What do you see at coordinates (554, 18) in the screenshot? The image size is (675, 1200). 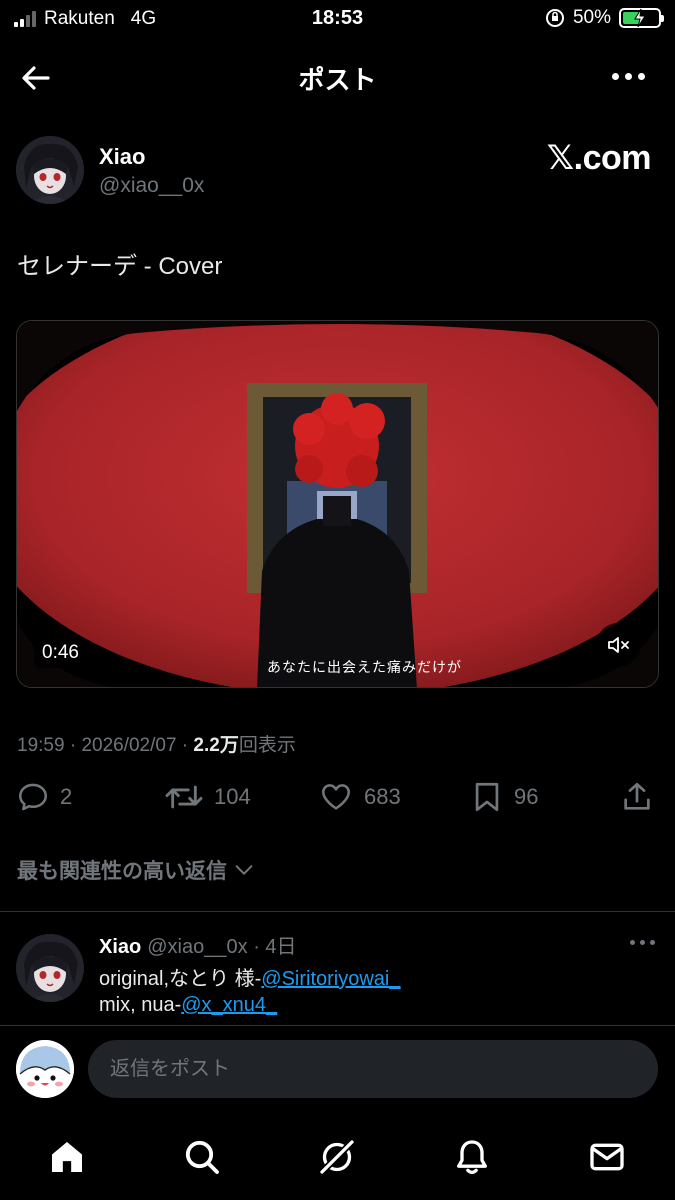 I see `orientation-lock-icon` at bounding box center [554, 18].